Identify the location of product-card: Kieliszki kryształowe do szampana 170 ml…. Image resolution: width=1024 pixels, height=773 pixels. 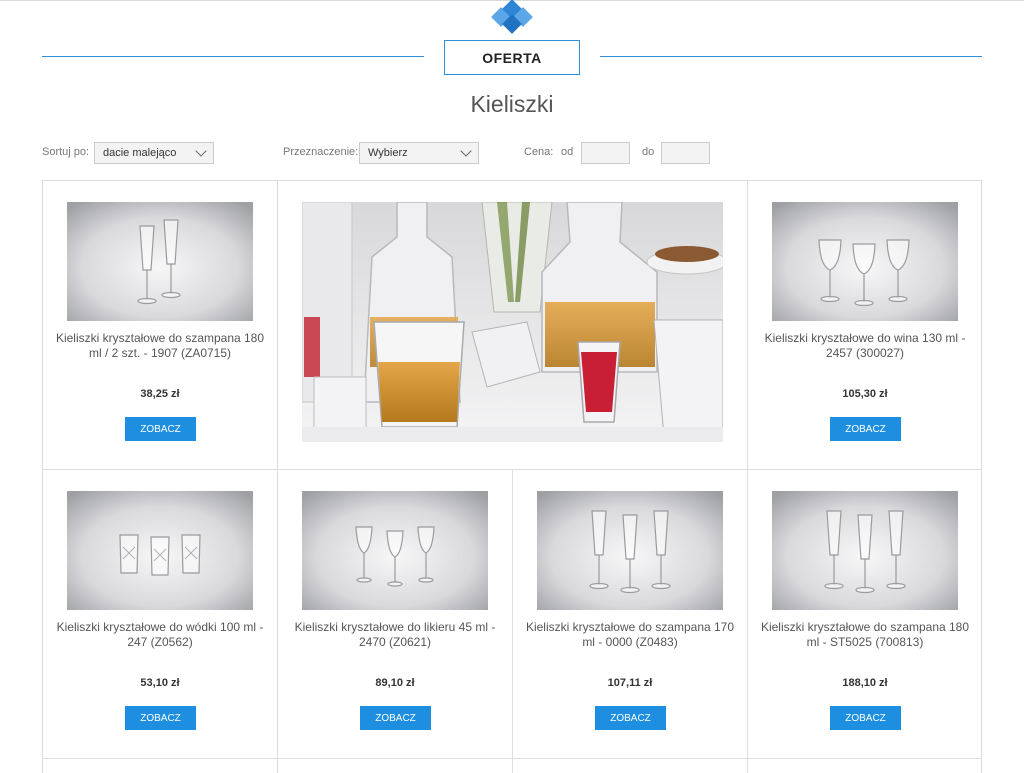
(629, 614).